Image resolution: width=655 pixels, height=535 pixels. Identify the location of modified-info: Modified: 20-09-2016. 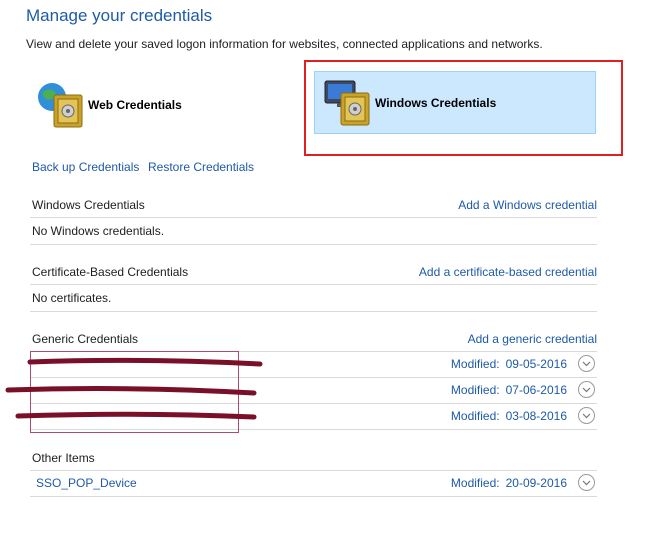
(509, 483).